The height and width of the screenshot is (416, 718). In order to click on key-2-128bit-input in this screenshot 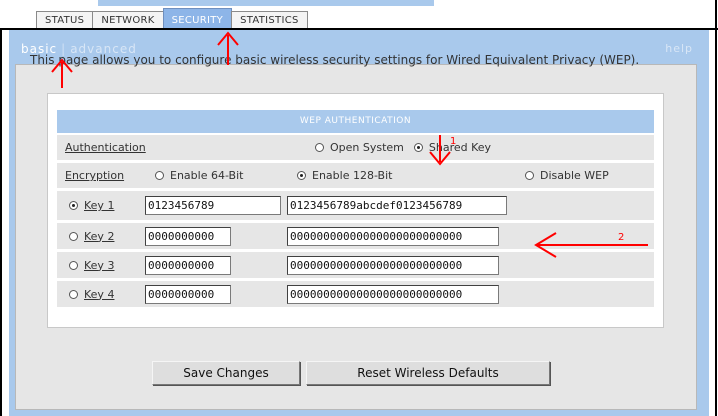, I will do `click(393, 236)`.